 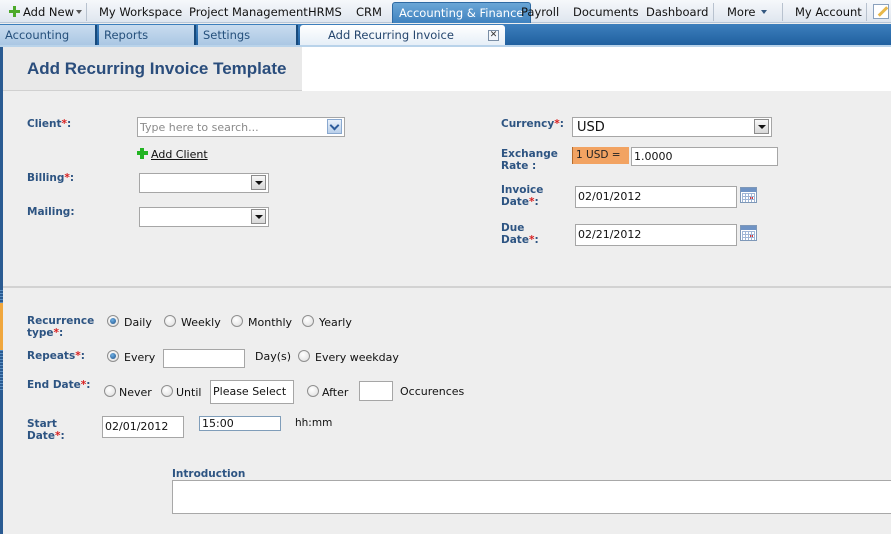 What do you see at coordinates (529, 160) in the screenshot?
I see `exchange-rate-label: Exchange Rate :` at bounding box center [529, 160].